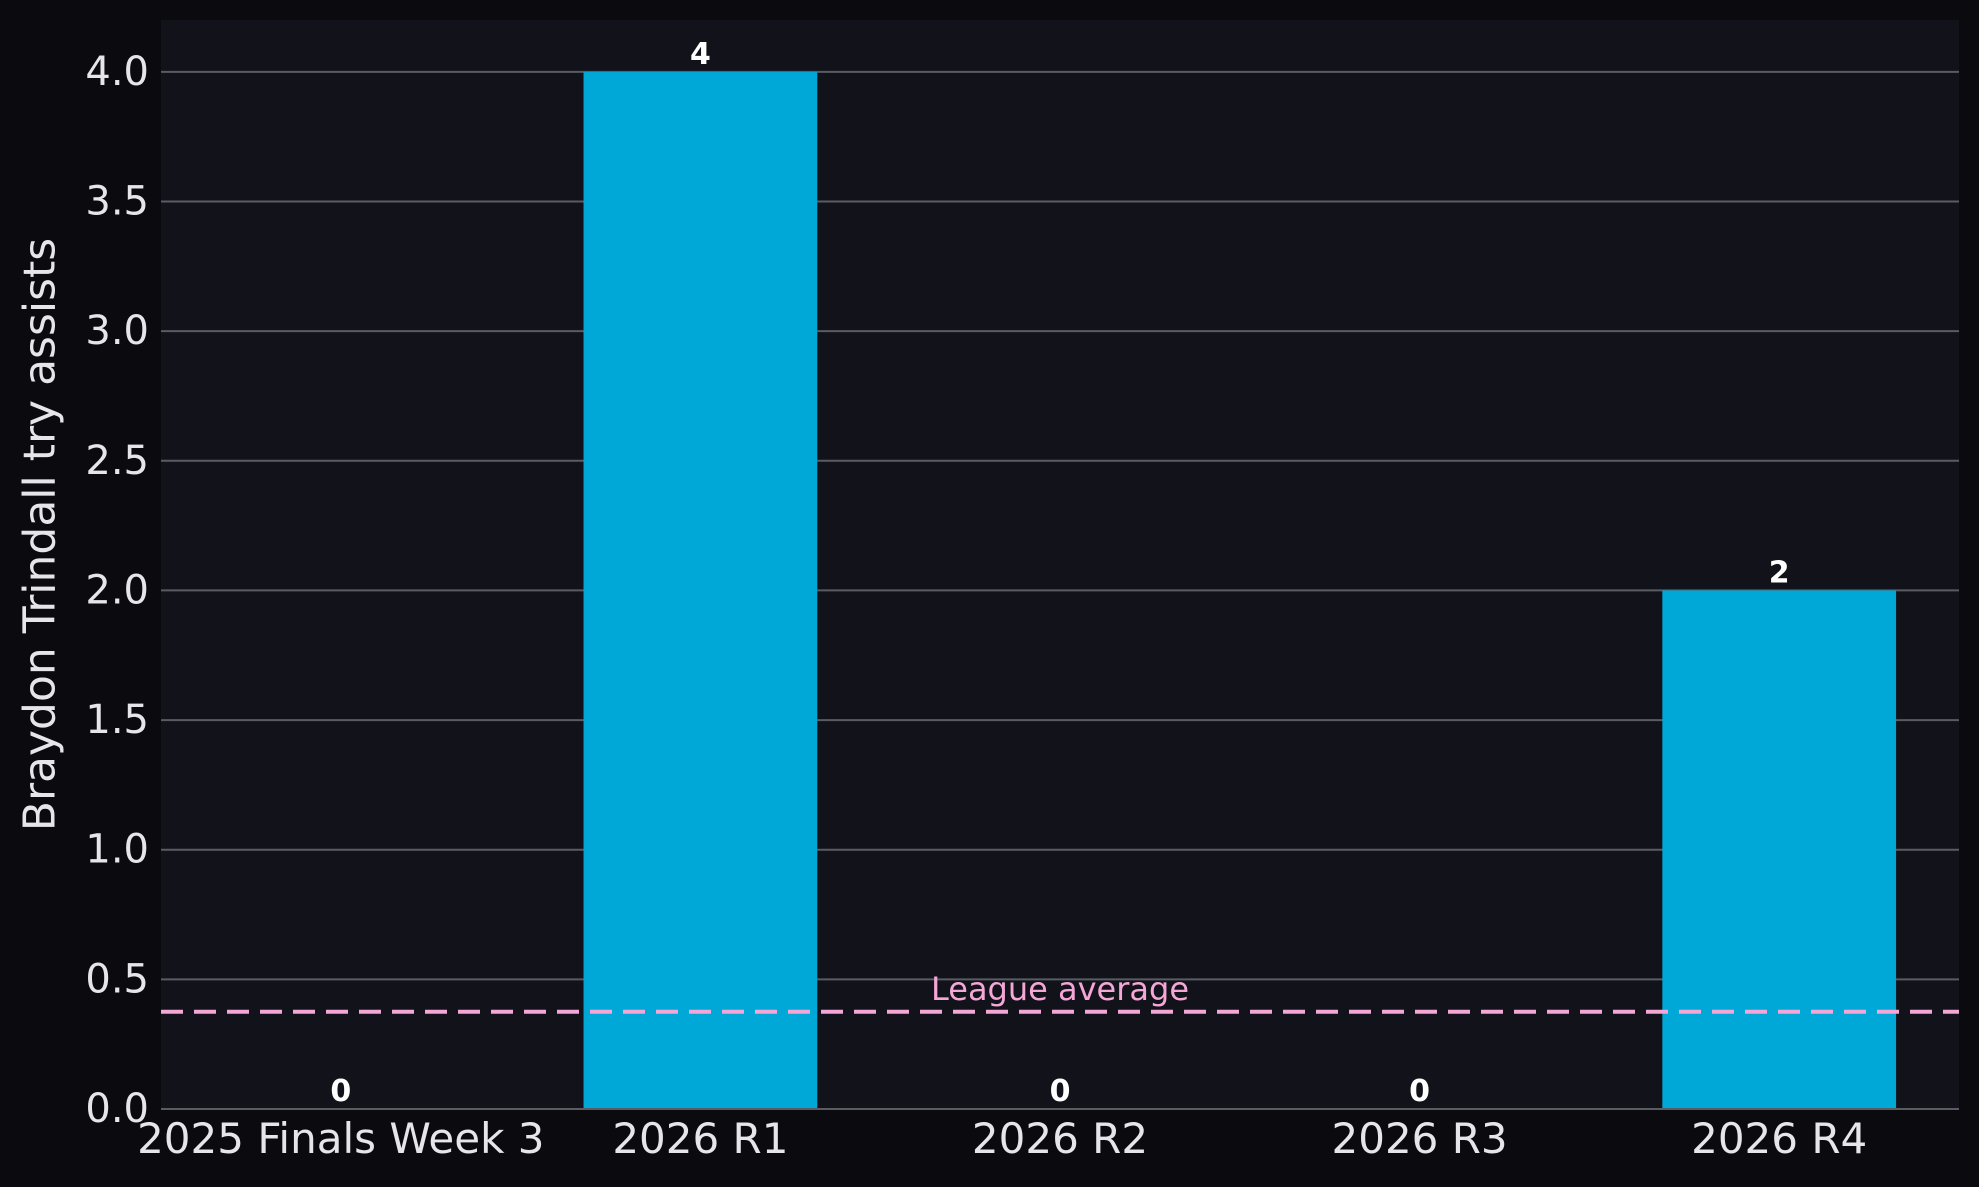 The image size is (1979, 1187). I want to click on bar-value-label: 4, so click(700, 54).